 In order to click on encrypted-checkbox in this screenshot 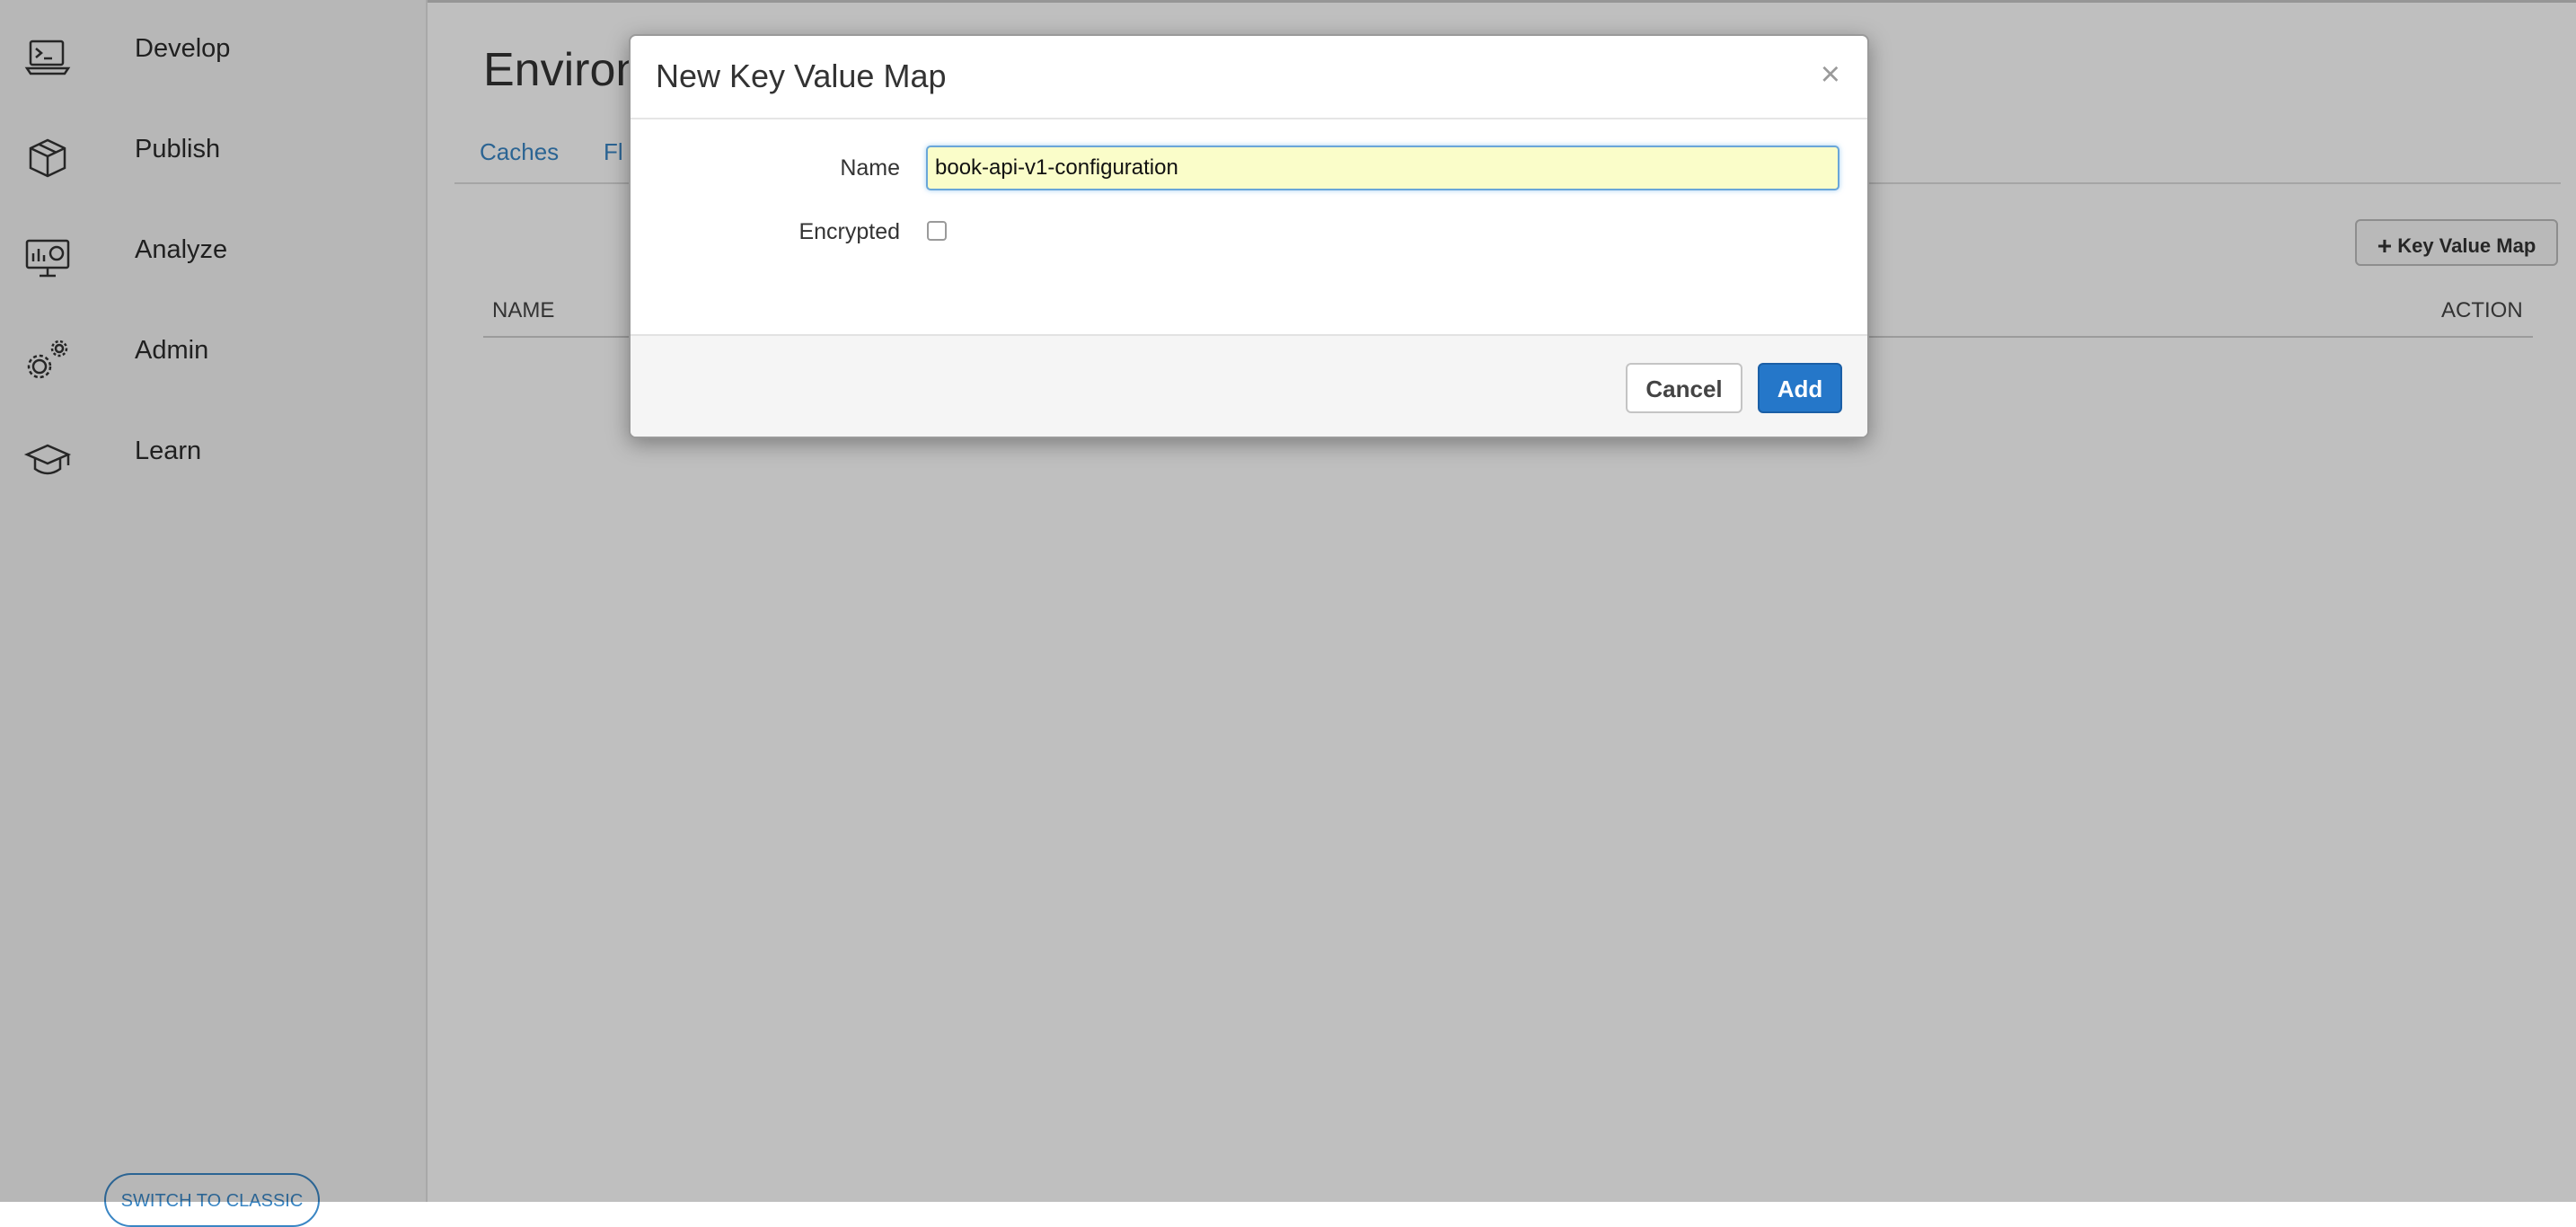, I will do `click(937, 231)`.